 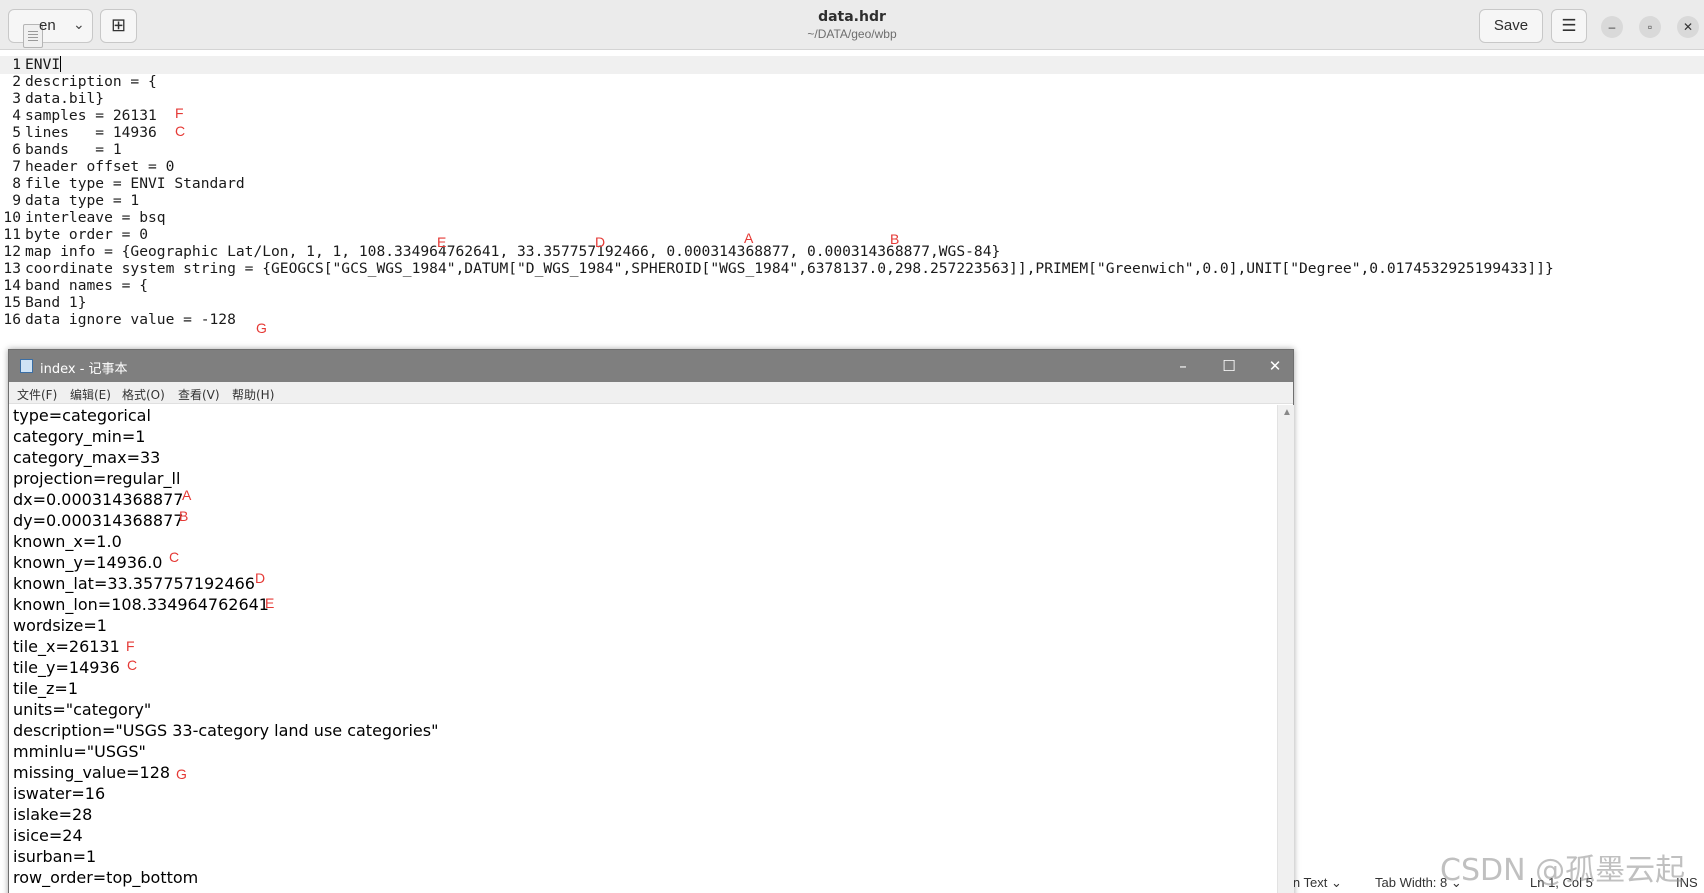 What do you see at coordinates (16, 200) in the screenshot?
I see `line-number: 9` at bounding box center [16, 200].